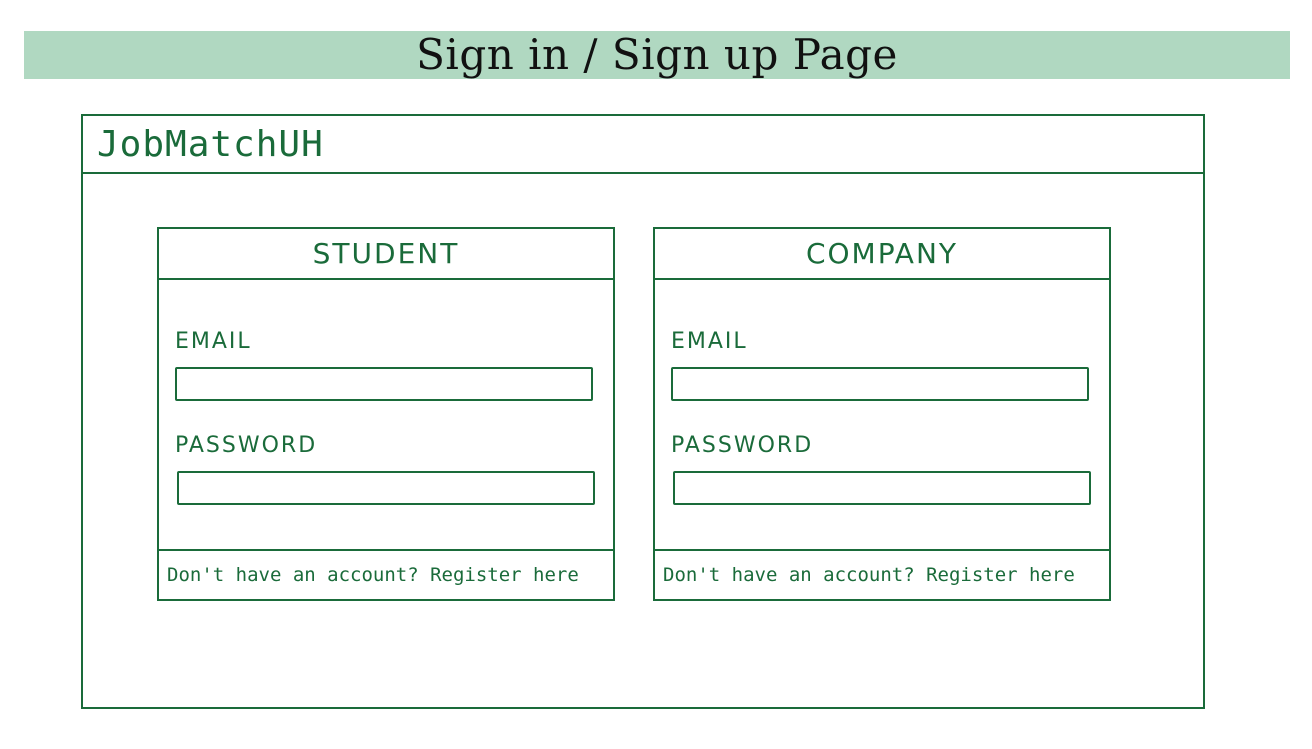 The height and width of the screenshot is (749, 1312). Describe the element at coordinates (643, 145) in the screenshot. I see `app-header: JobMatchUH` at that location.